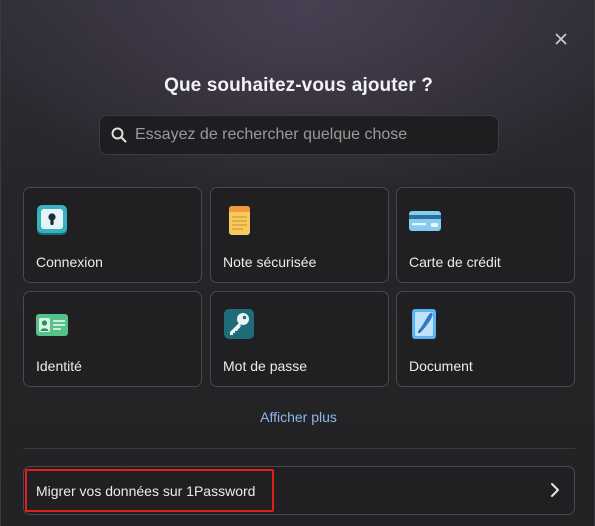  Describe the element at coordinates (425, 220) in the screenshot. I see `credit-card-icon` at that location.